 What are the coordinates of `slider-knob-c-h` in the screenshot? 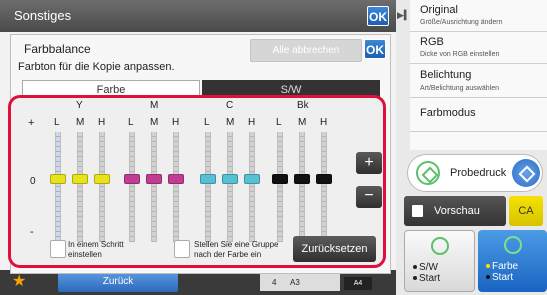 It's located at (252, 179).